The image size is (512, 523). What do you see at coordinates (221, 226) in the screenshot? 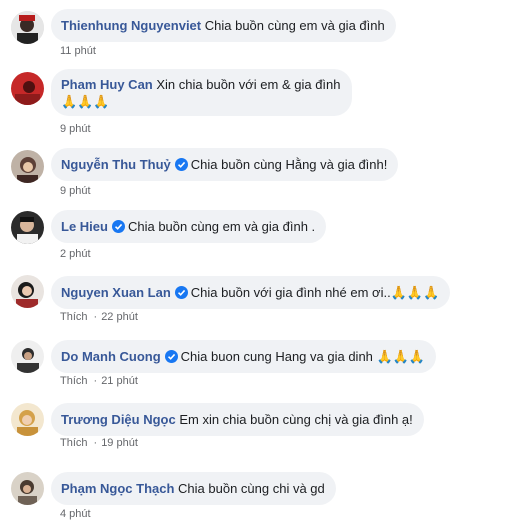
I see `comment-text: Chia buồn cùng em và gia đình .` at bounding box center [221, 226].